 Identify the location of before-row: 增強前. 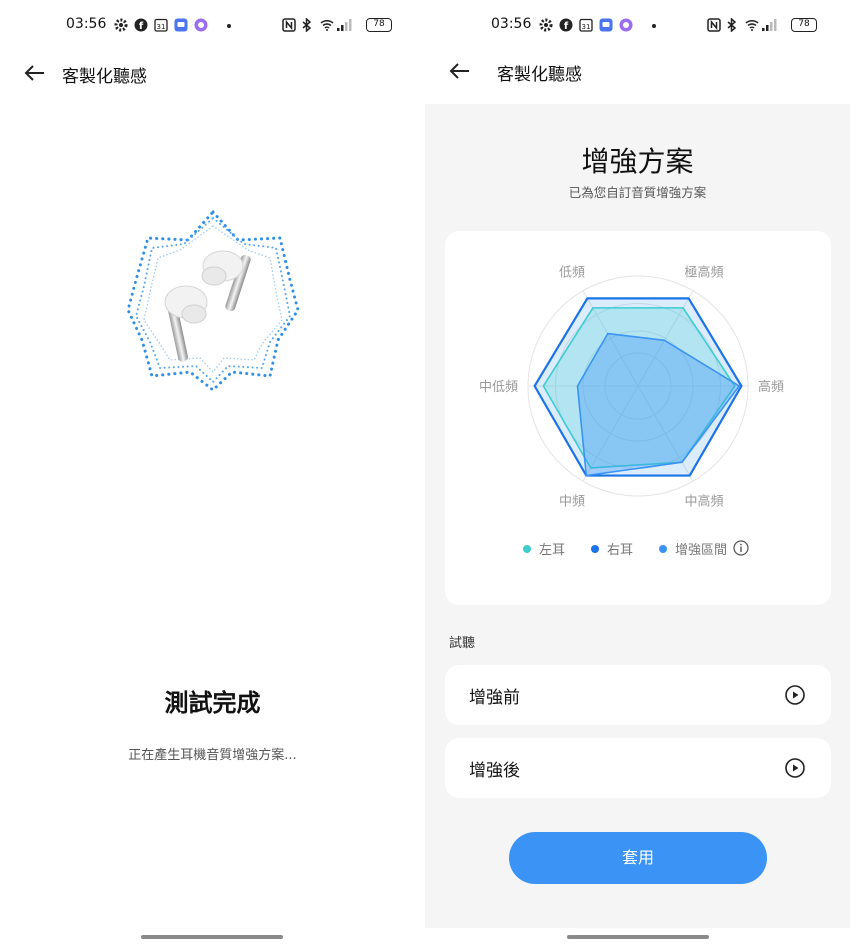
(638, 695).